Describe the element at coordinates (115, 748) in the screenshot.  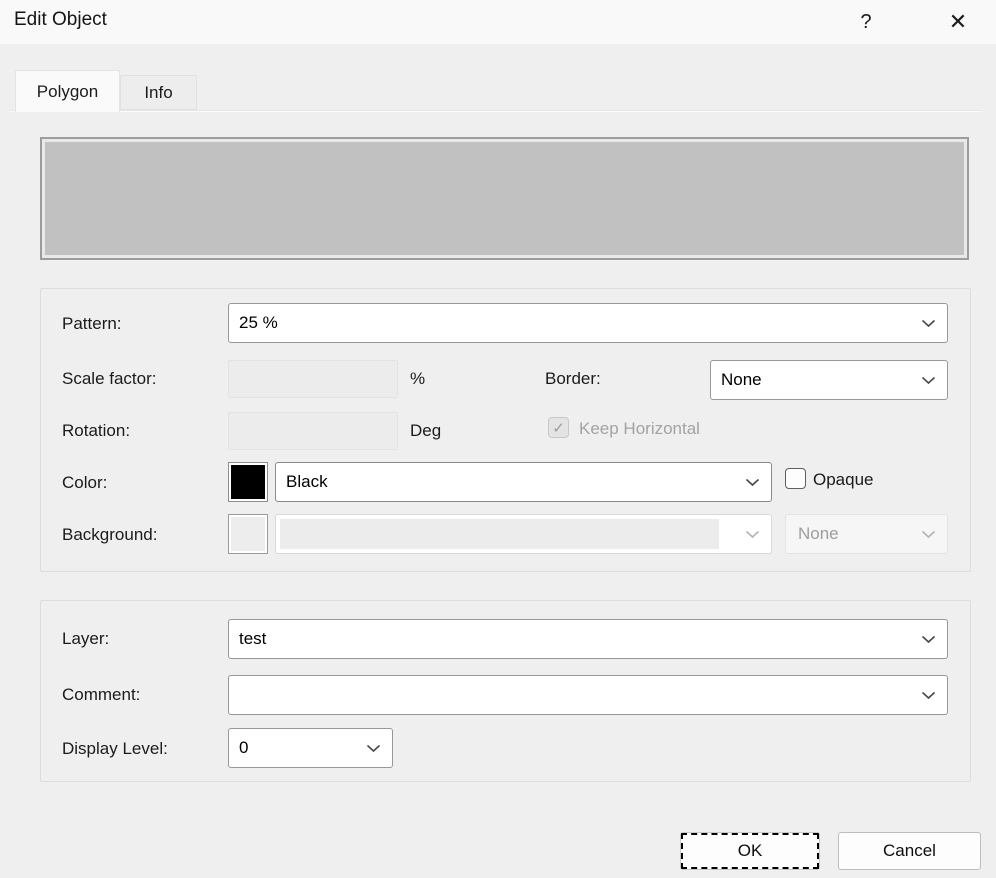
I see `display-level-label: Display Level:` at that location.